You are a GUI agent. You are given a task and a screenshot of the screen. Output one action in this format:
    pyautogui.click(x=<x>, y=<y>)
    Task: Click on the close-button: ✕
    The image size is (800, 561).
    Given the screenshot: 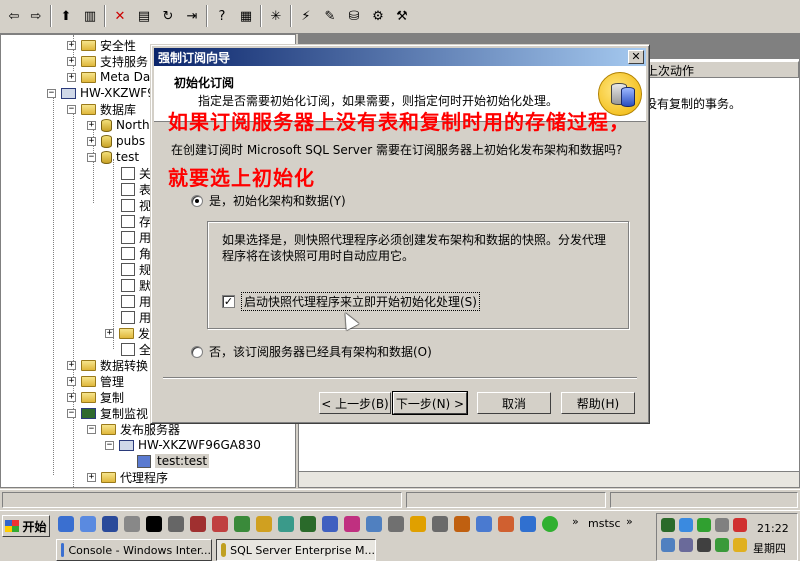 What is the action you would take?
    pyautogui.click(x=636, y=57)
    